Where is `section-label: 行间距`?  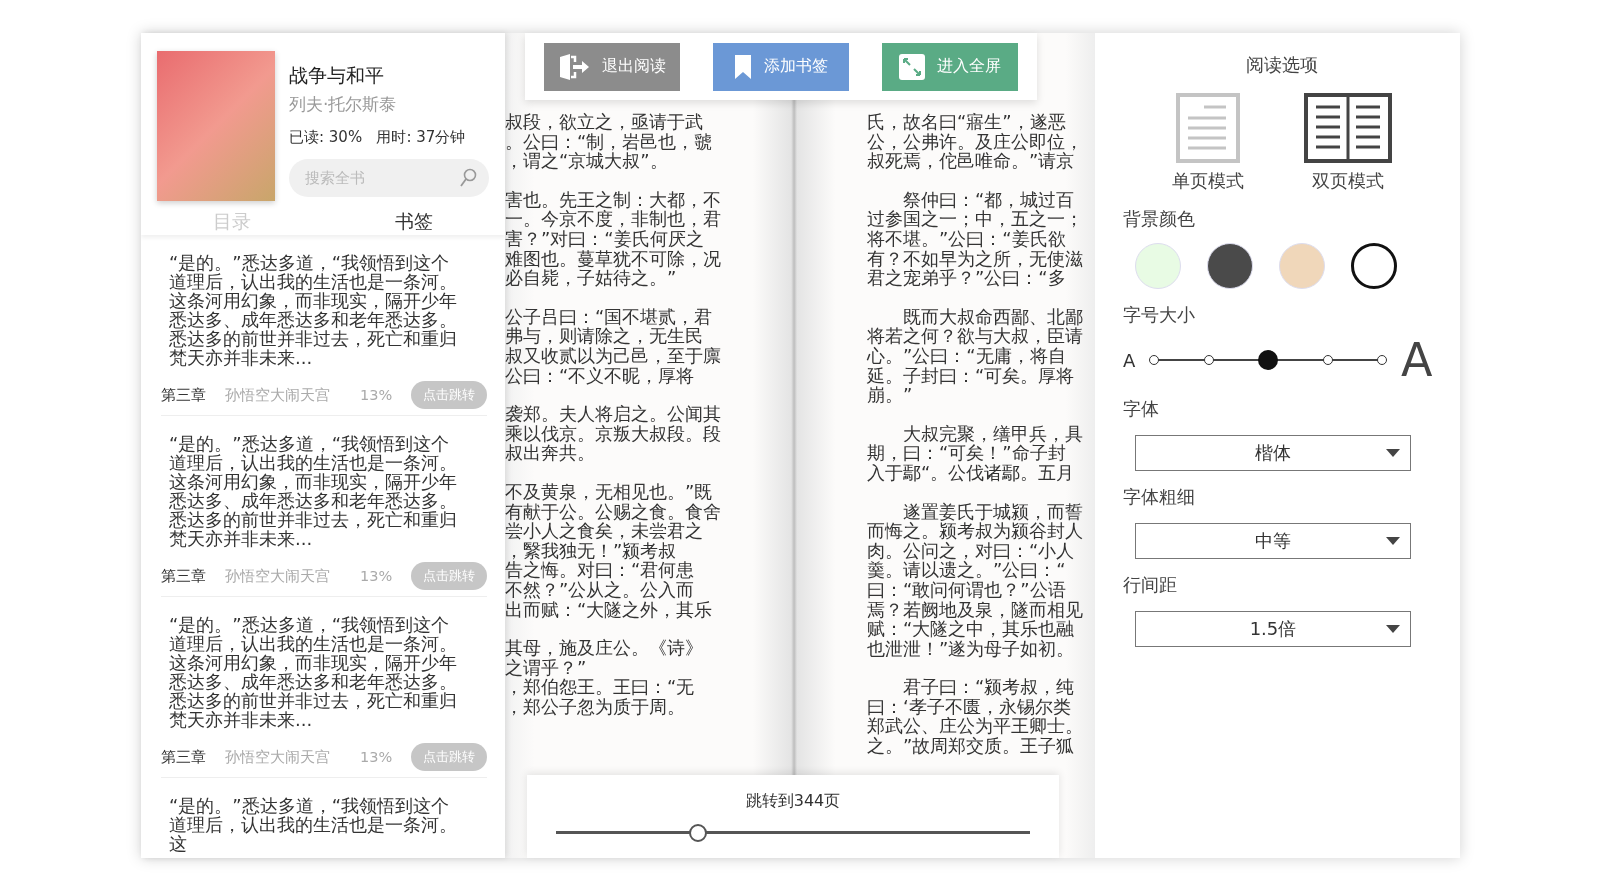
section-label: 行间距 is located at coordinates (1150, 585).